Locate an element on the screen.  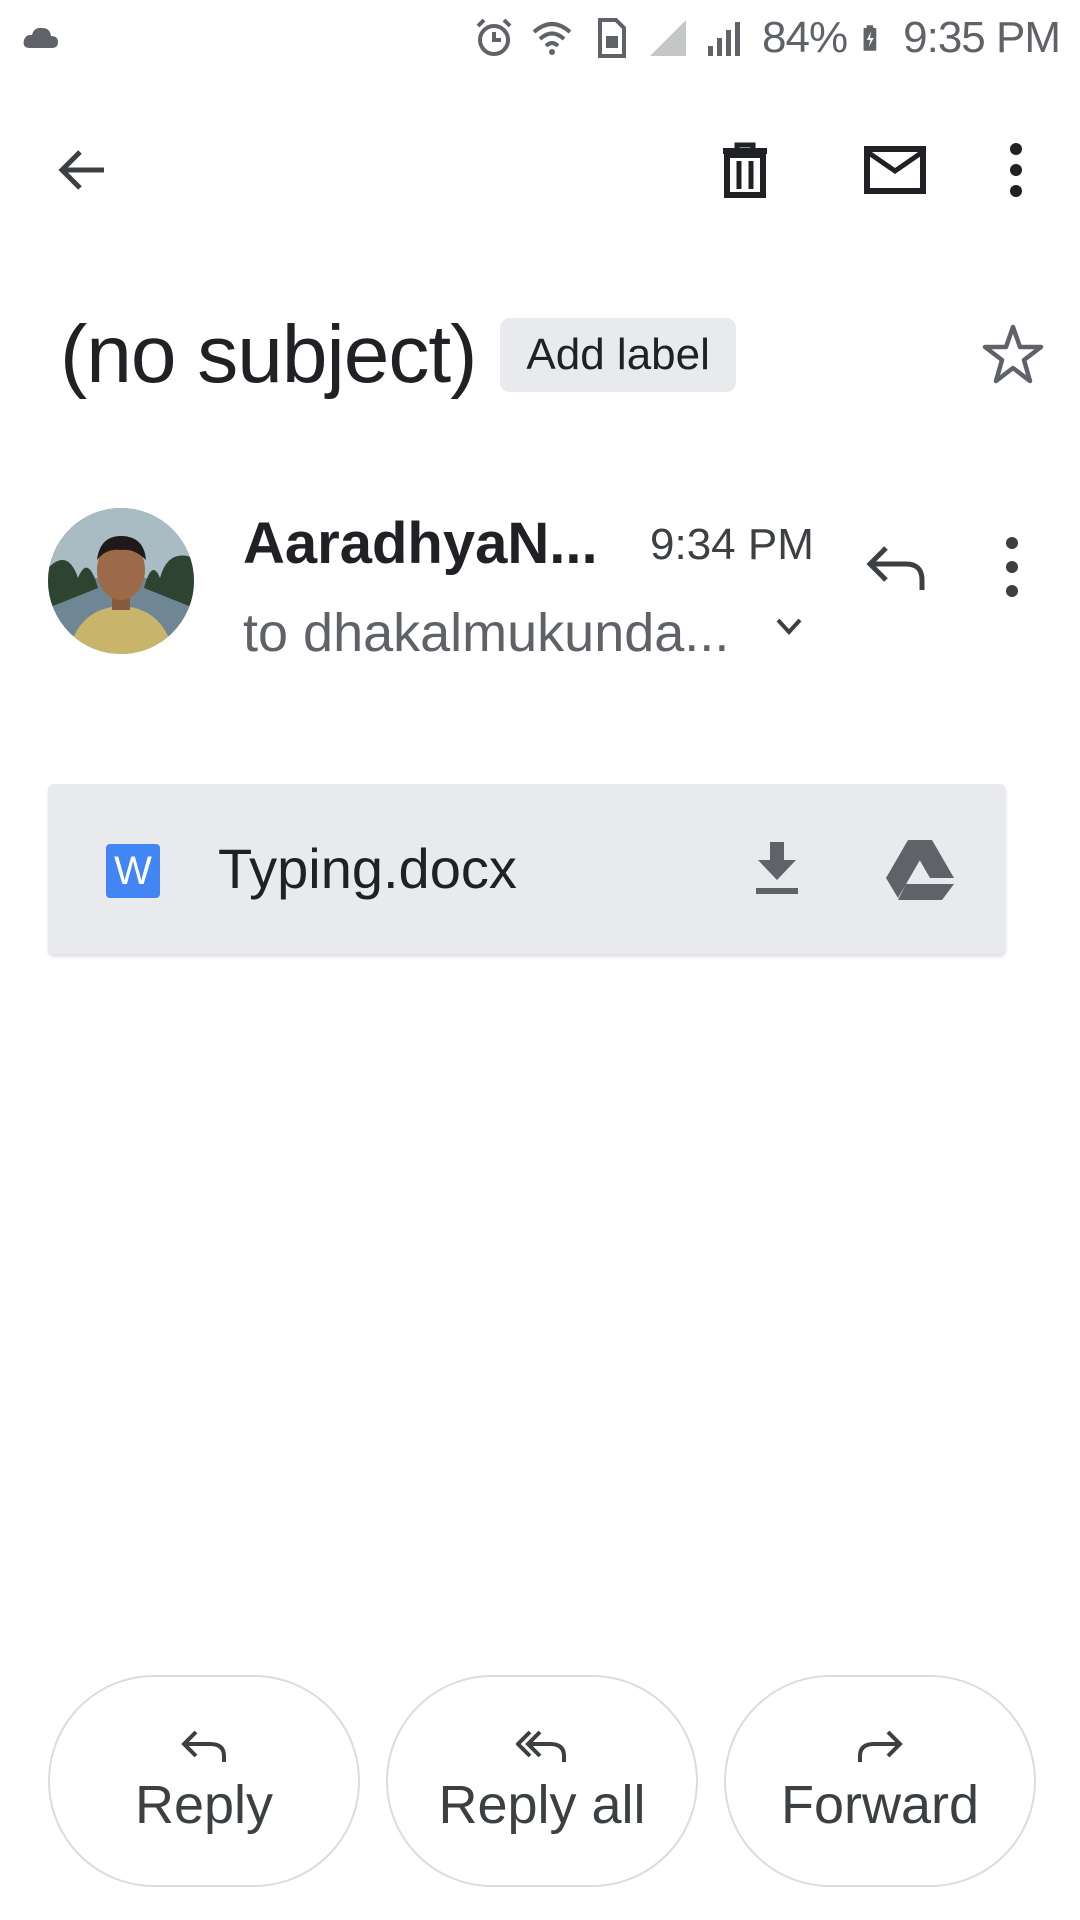
status-bar: 84% 9:35 PM is located at coordinates (540, 38).